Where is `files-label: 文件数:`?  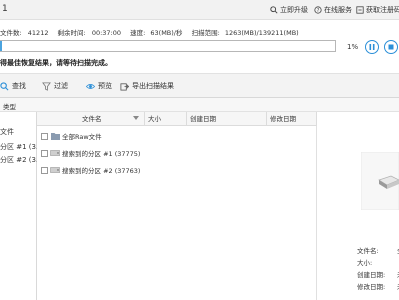
files-label: 文件数: is located at coordinates (11, 33).